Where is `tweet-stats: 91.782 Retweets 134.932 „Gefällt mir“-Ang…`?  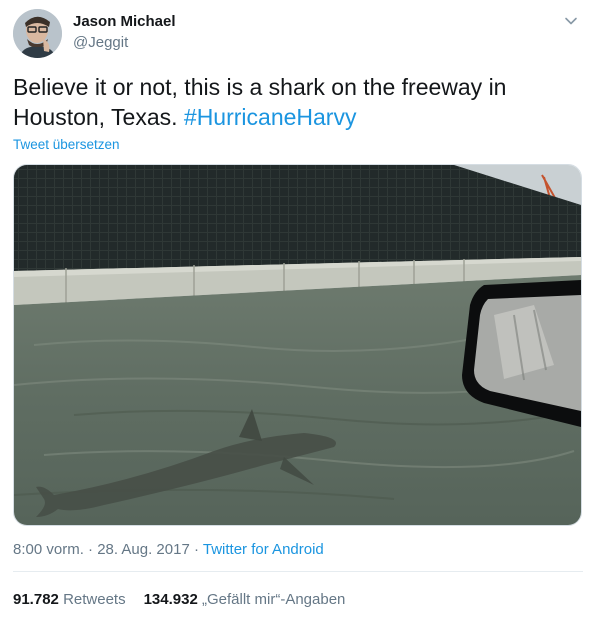 tweet-stats: 91.782 Retweets 134.932 „Gefällt mir“-Ang… is located at coordinates (179, 599).